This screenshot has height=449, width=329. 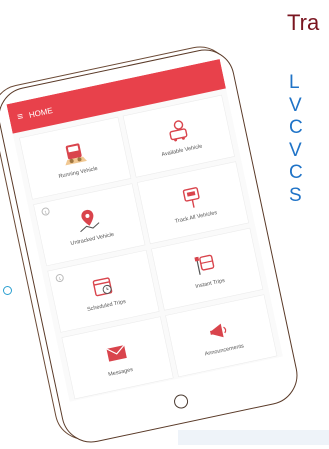 What do you see at coordinates (41, 112) in the screenshot?
I see `topbar-title: HOME` at bounding box center [41, 112].